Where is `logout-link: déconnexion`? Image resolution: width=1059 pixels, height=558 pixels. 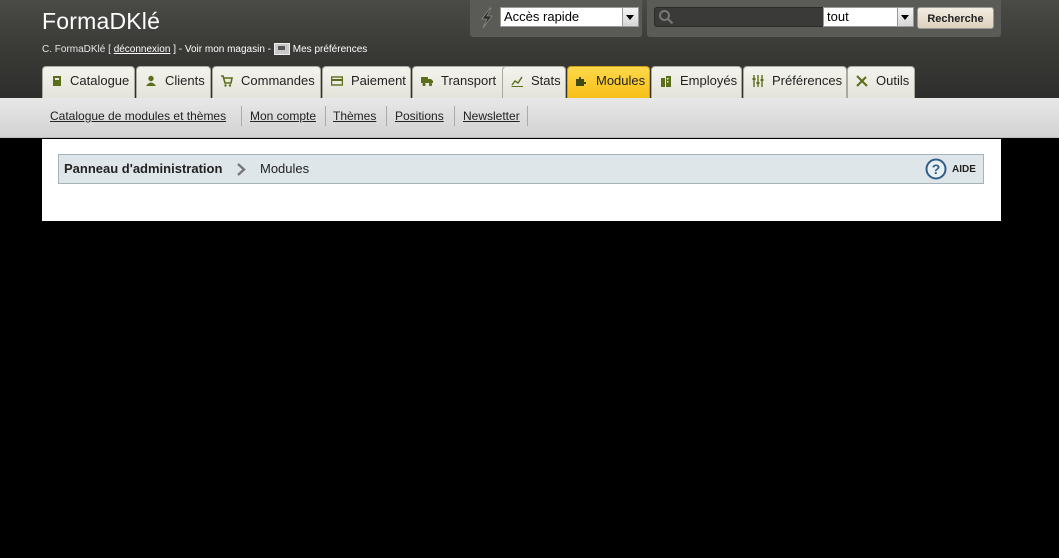
logout-link: déconnexion is located at coordinates (142, 49).